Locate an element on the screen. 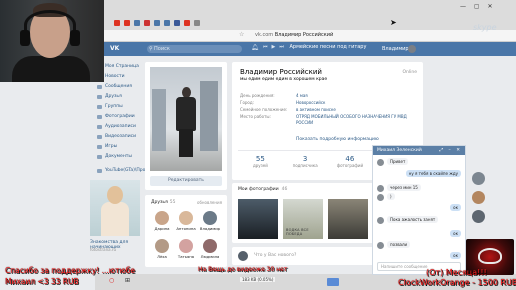 The width and height of the screenshot is (516, 290). friend-item: Владимир is located at coordinates (210, 221).